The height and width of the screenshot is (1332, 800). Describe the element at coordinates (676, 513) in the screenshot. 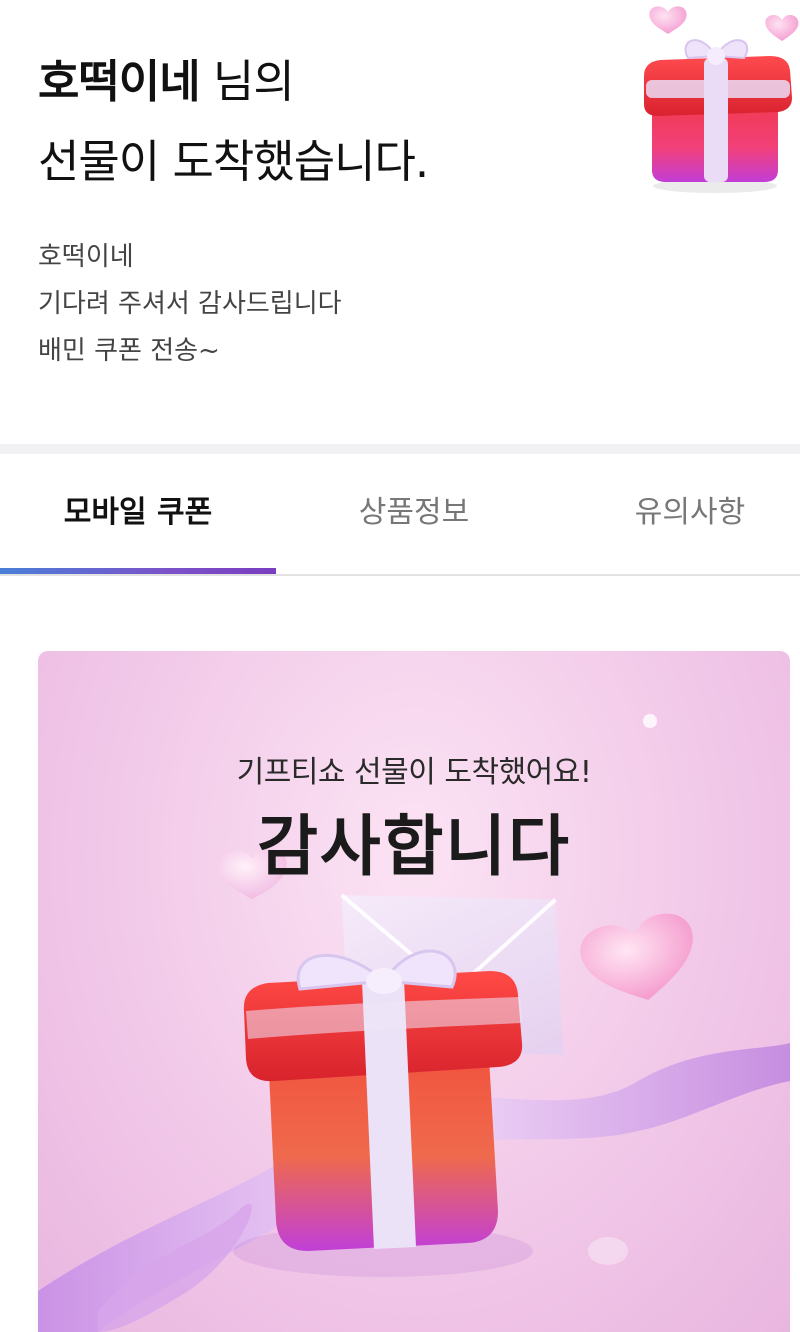

I see `tab-notice: 유의사항` at that location.